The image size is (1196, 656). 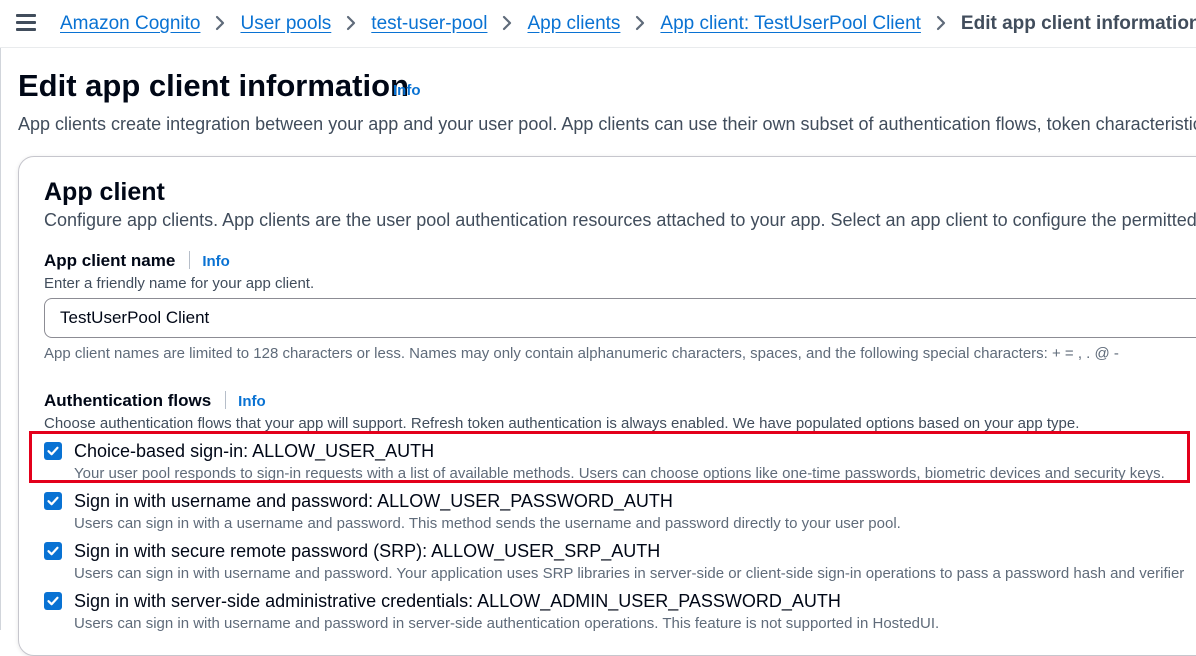 What do you see at coordinates (213, 85) in the screenshot?
I see `page-title: Edit app client information` at bounding box center [213, 85].